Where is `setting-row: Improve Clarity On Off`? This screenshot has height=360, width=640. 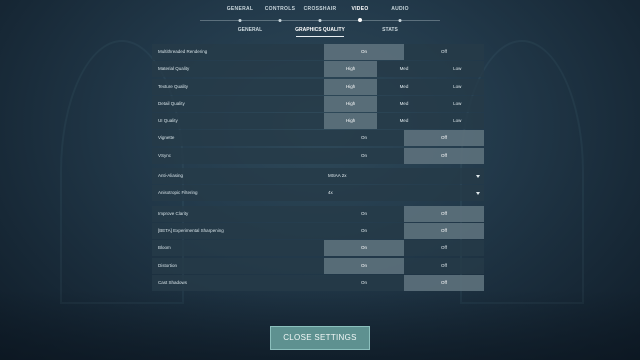 setting-row: Improve Clarity On Off is located at coordinates (318, 213).